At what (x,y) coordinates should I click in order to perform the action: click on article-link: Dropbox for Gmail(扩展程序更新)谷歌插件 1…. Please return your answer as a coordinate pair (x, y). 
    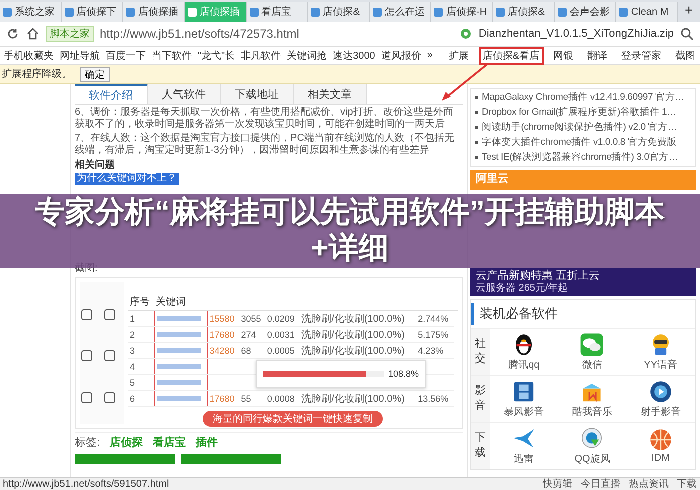
    Looking at the image, I should click on (579, 112).